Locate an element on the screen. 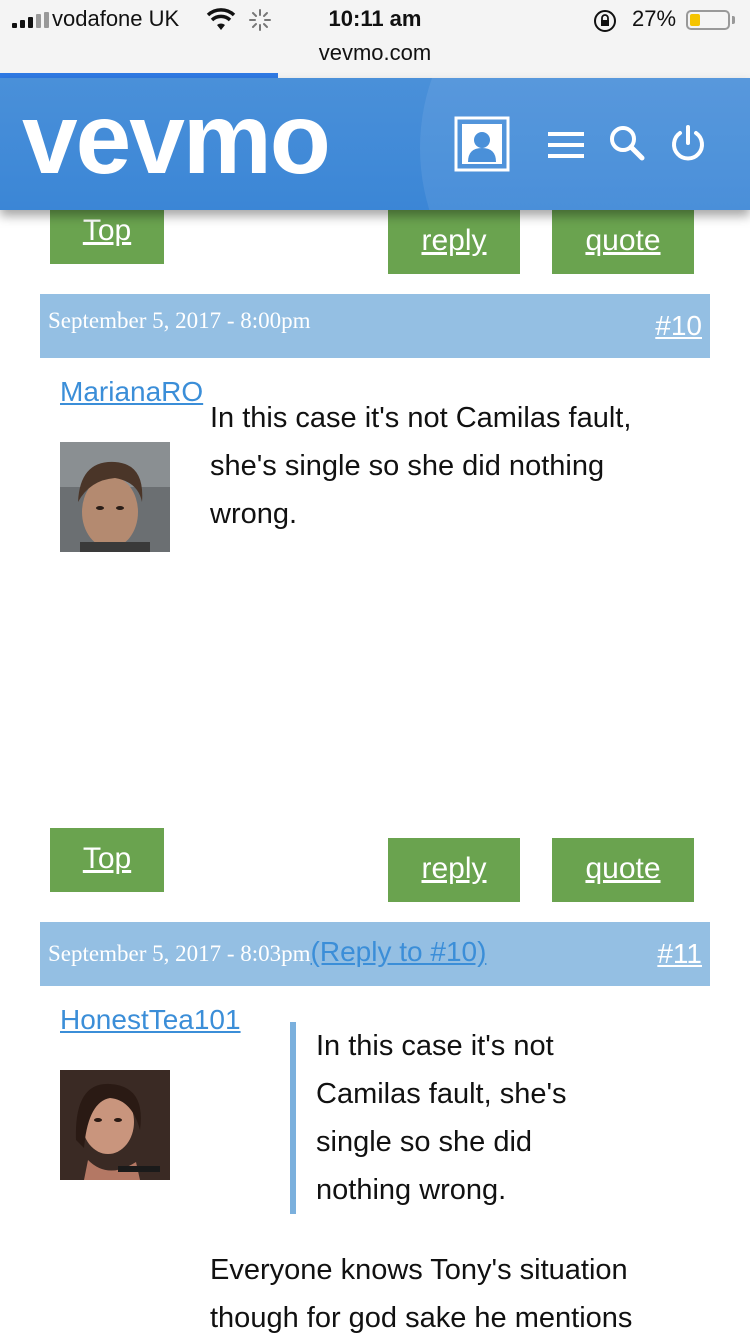 This screenshot has height=1342, width=750. post-text-line: wrong. is located at coordinates (254, 514).